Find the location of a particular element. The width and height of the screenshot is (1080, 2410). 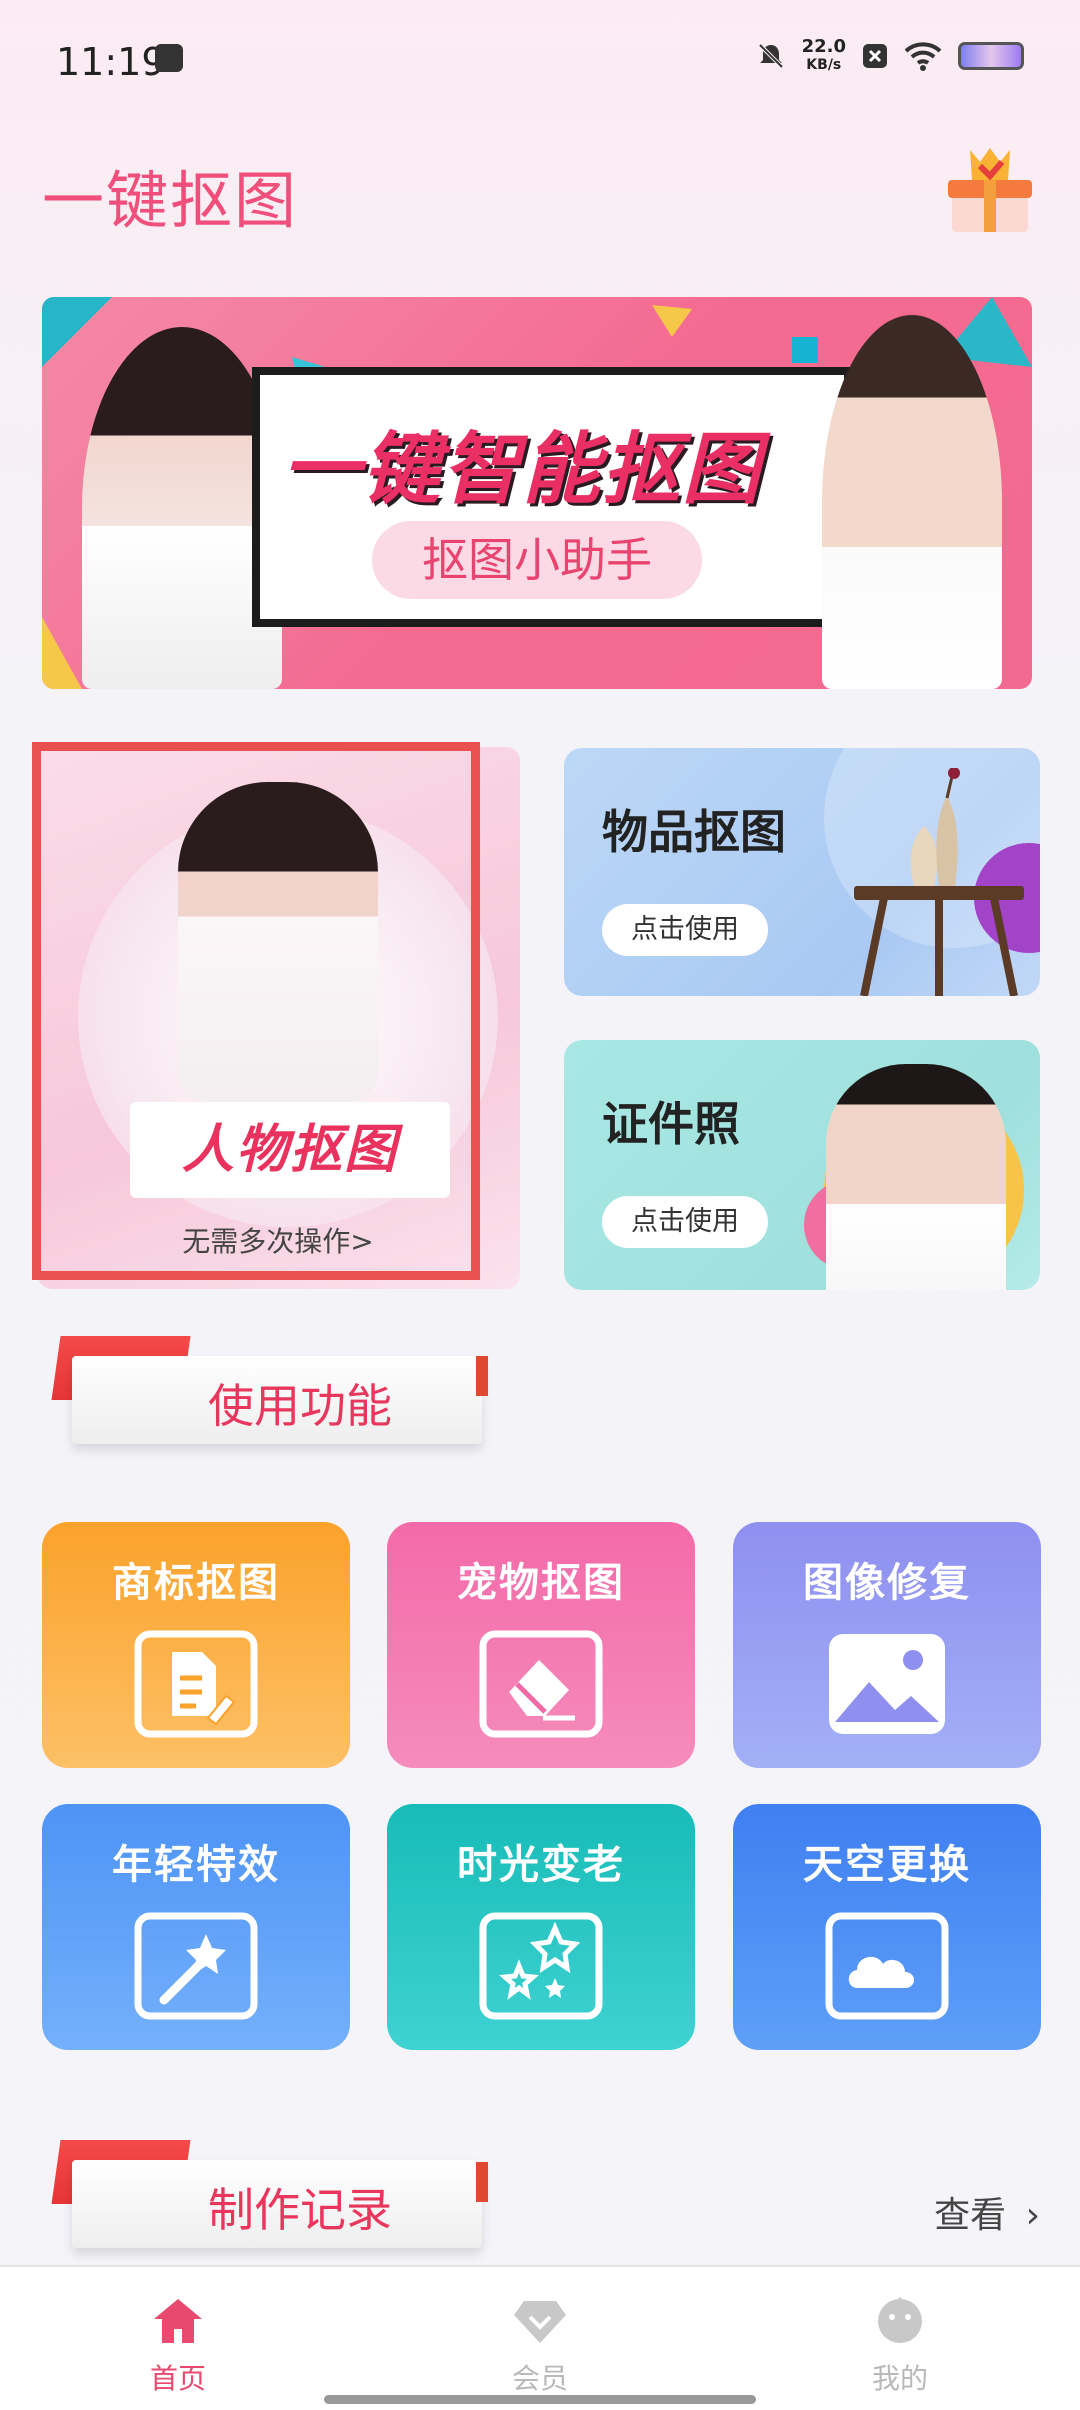

eraser-icon is located at coordinates (541, 1684).